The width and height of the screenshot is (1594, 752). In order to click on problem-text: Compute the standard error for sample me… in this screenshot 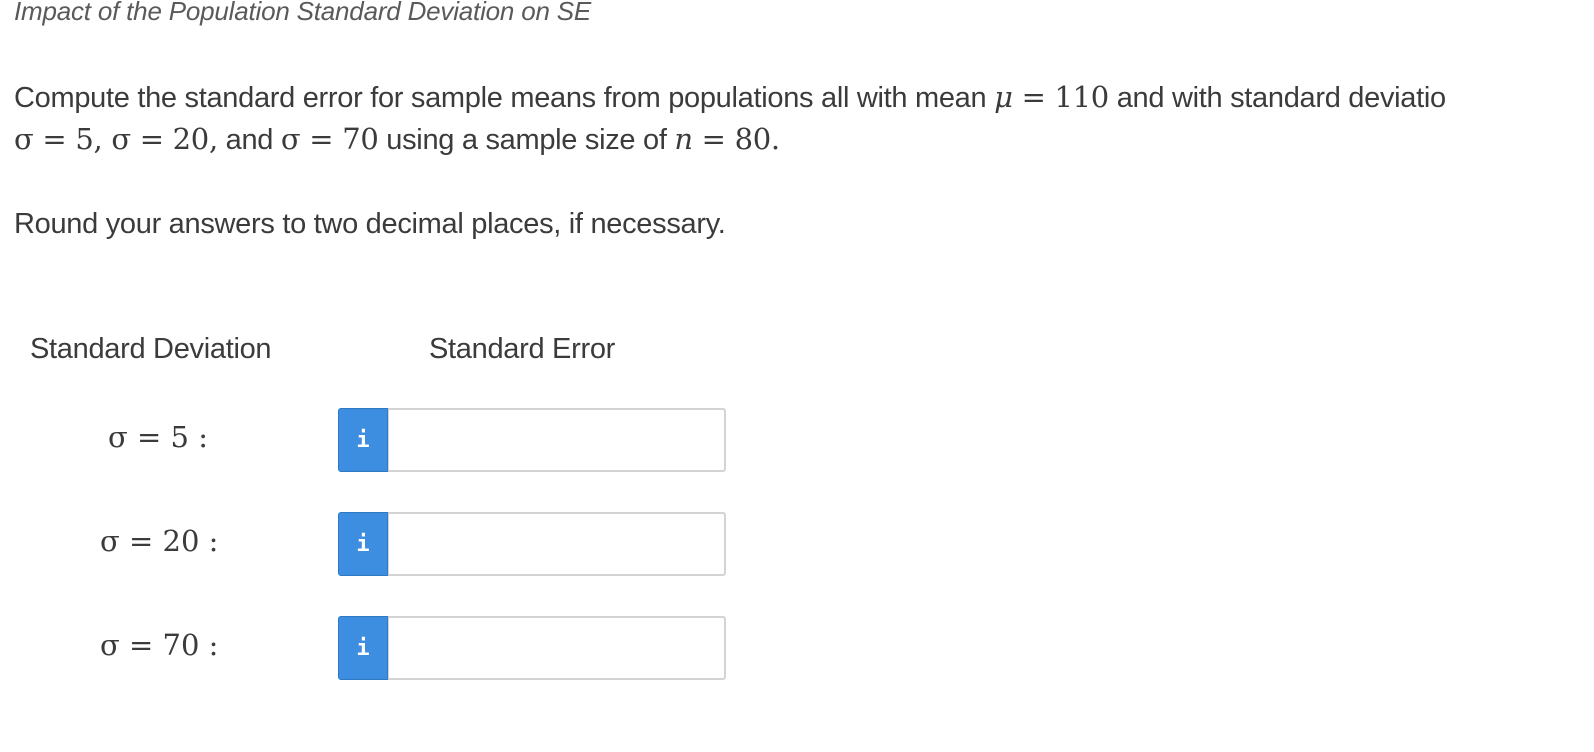, I will do `click(504, 98)`.